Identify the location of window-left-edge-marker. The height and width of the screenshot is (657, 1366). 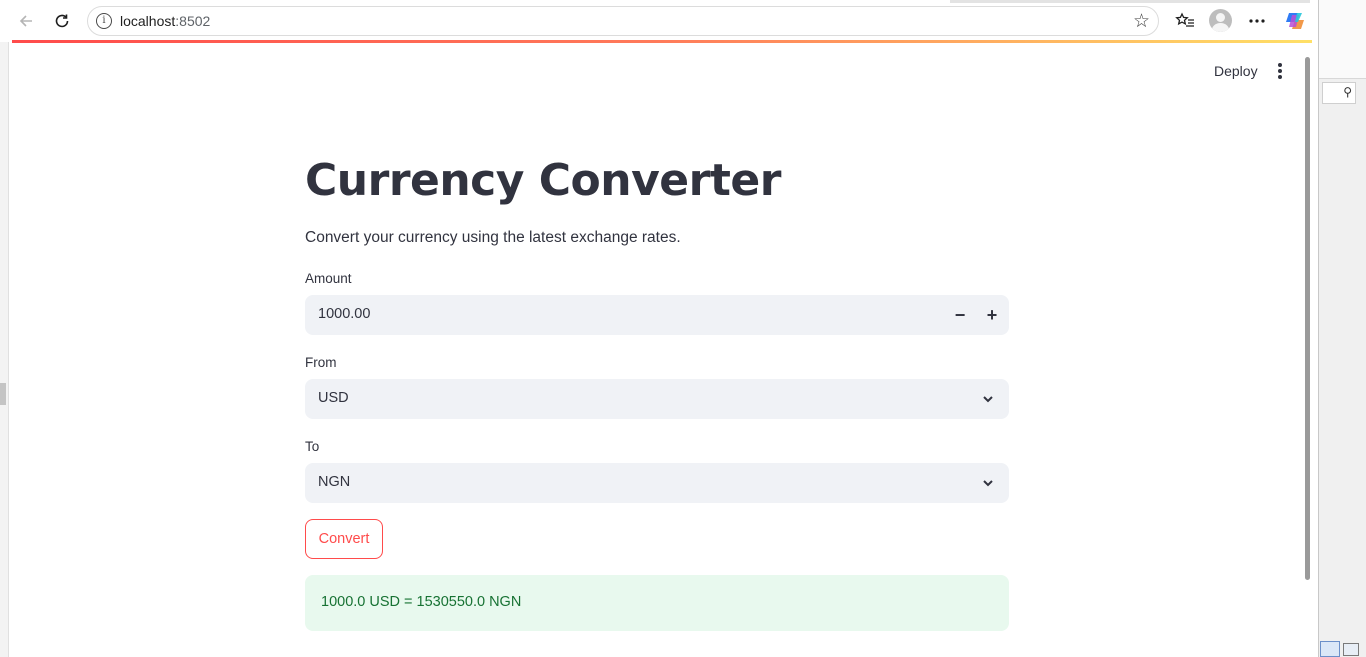
(3, 394).